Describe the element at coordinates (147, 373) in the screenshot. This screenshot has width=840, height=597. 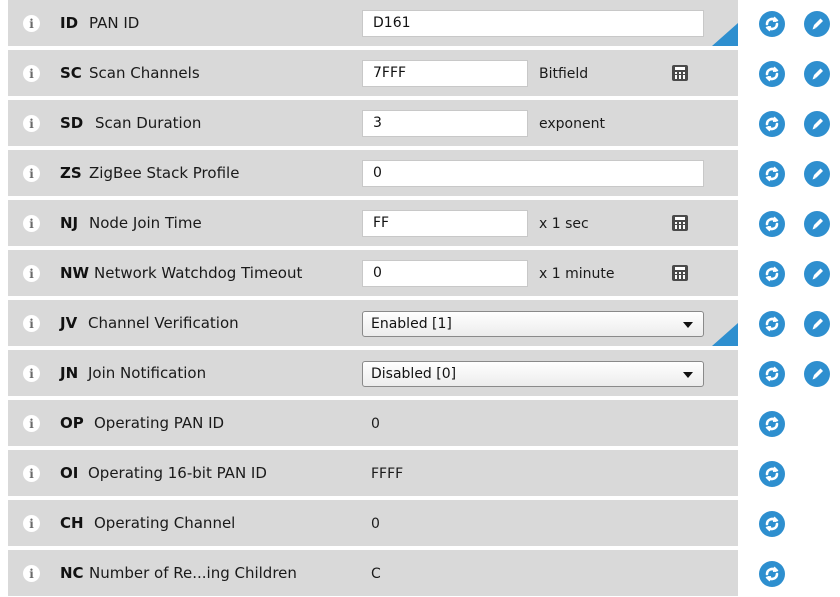
I see `setting-label: Join Notification` at that location.